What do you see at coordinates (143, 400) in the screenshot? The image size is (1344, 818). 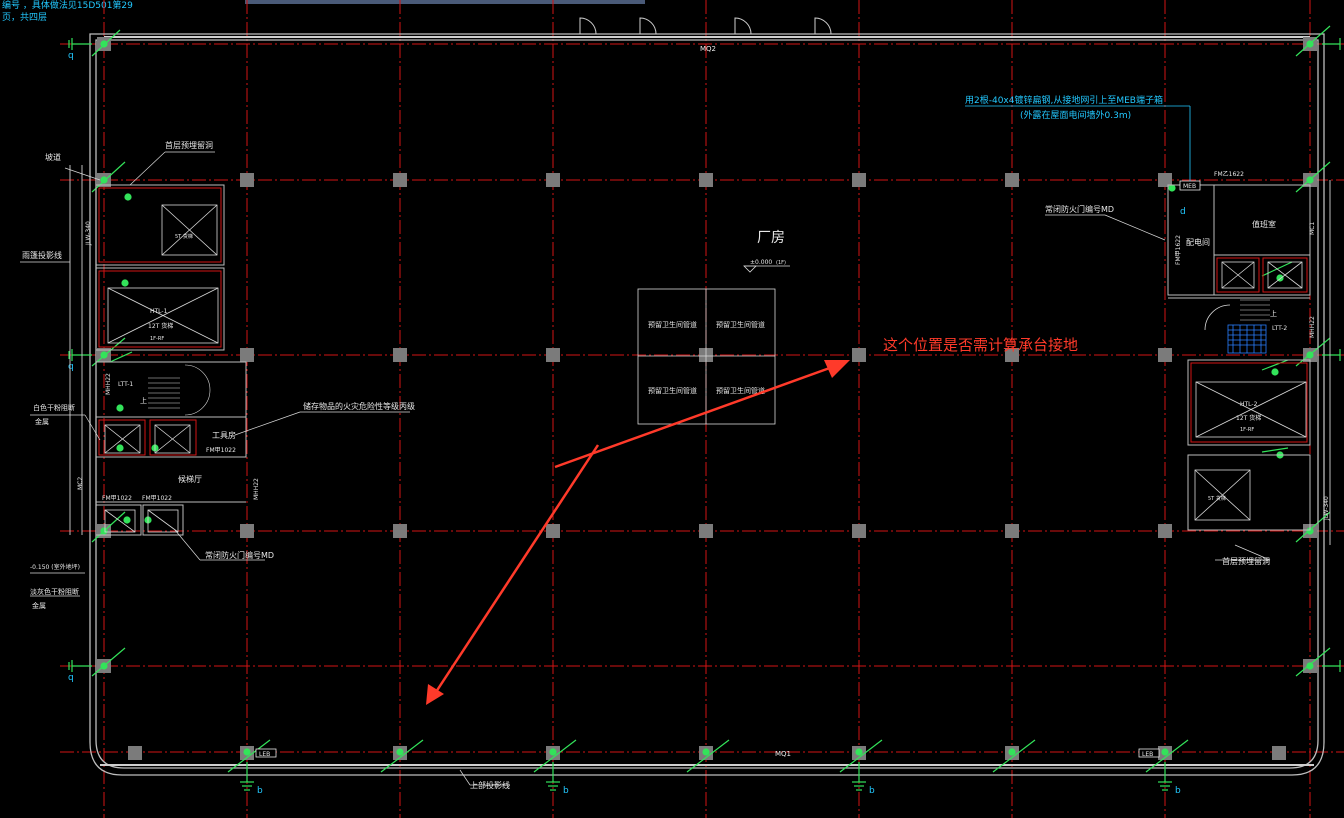 I see `up-label-left: 上` at bounding box center [143, 400].